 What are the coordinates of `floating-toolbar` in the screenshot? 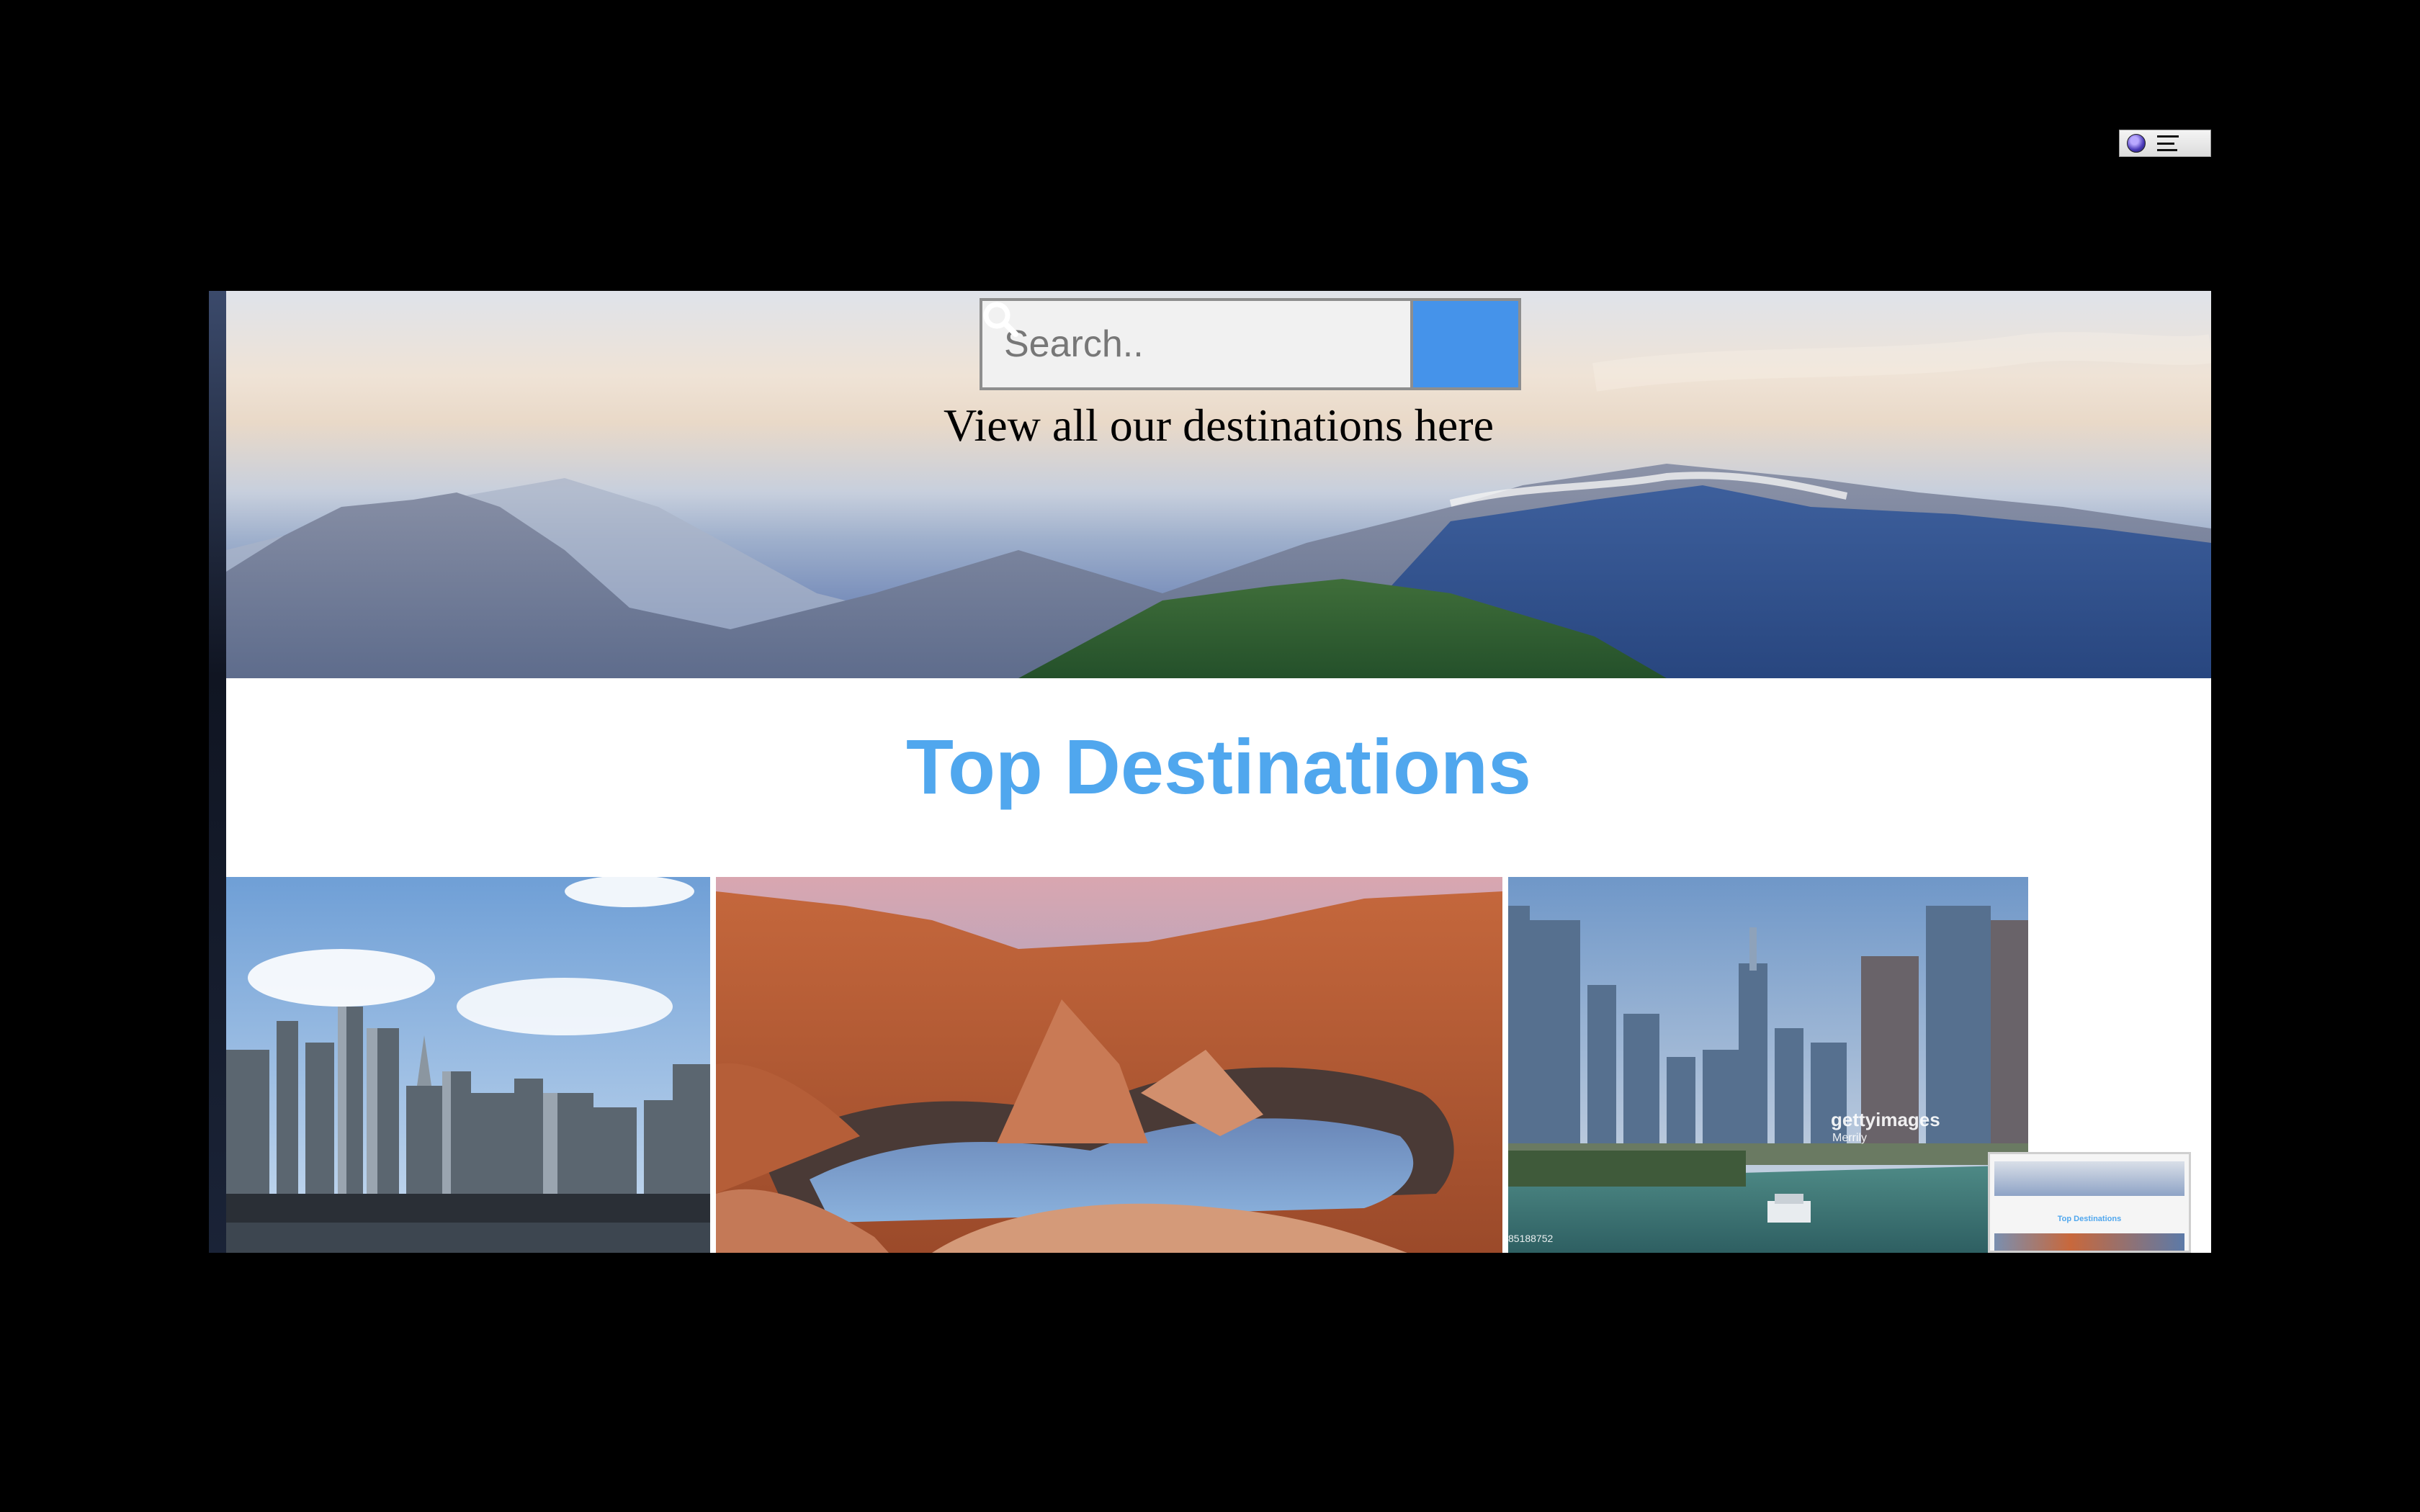 It's located at (2165, 143).